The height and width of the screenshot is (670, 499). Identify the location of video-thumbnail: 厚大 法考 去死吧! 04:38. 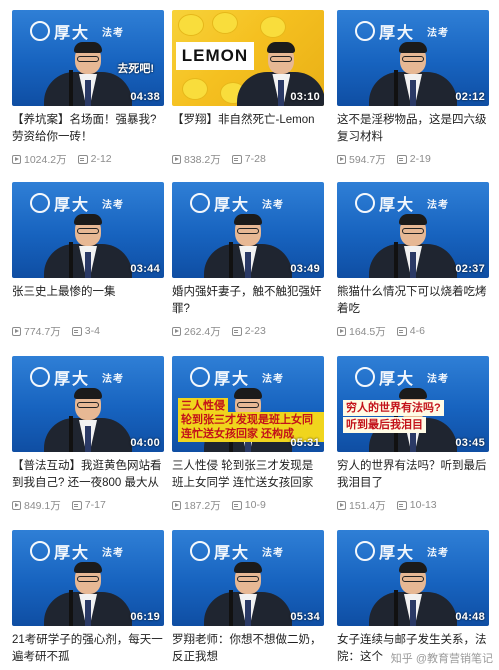
(88, 58).